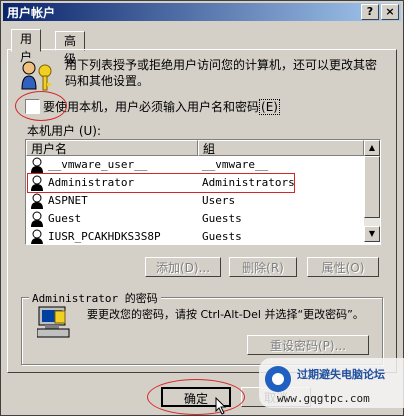 This screenshot has width=404, height=416. Describe the element at coordinates (202, 12) in the screenshot. I see `title-bar: 用户帐户 ? ×` at that location.